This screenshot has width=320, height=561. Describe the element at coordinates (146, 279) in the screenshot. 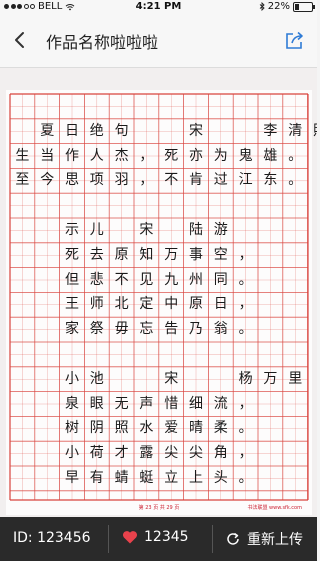

I see `calligraphy-char: 见` at that location.